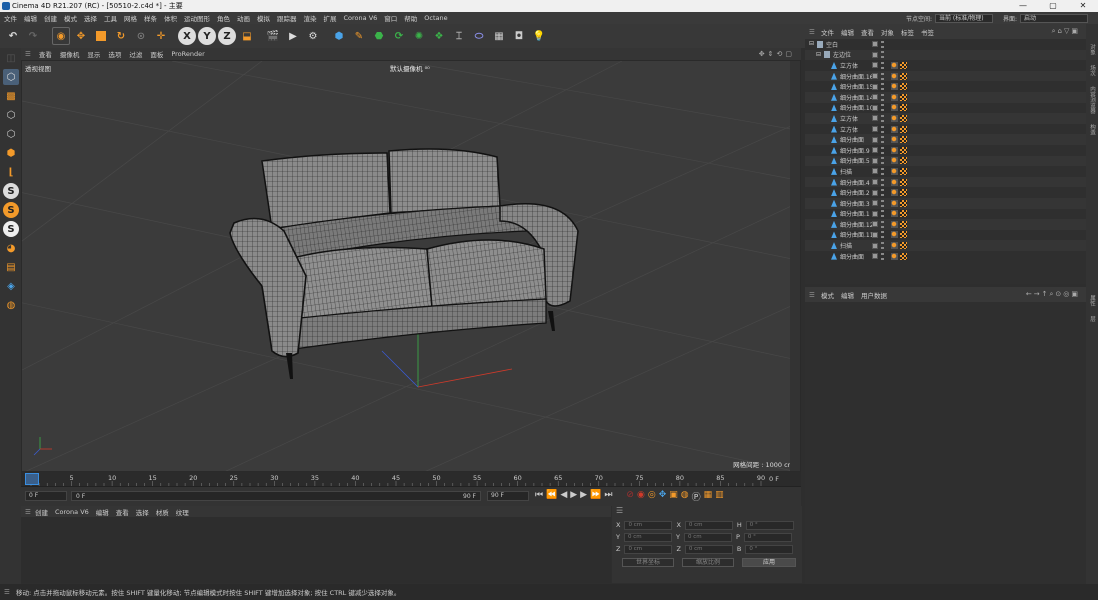  Describe the element at coordinates (945, 235) in the screenshot. I see `object-row: 细分曲面.11` at that location.